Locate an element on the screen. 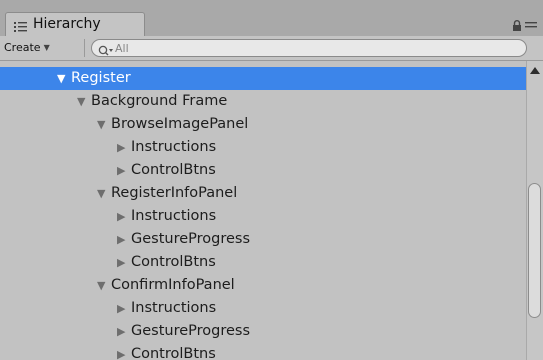 Image resolution: width=543 pixels, height=360 pixels. tree-row-register: ▼ Register is located at coordinates (263, 78).